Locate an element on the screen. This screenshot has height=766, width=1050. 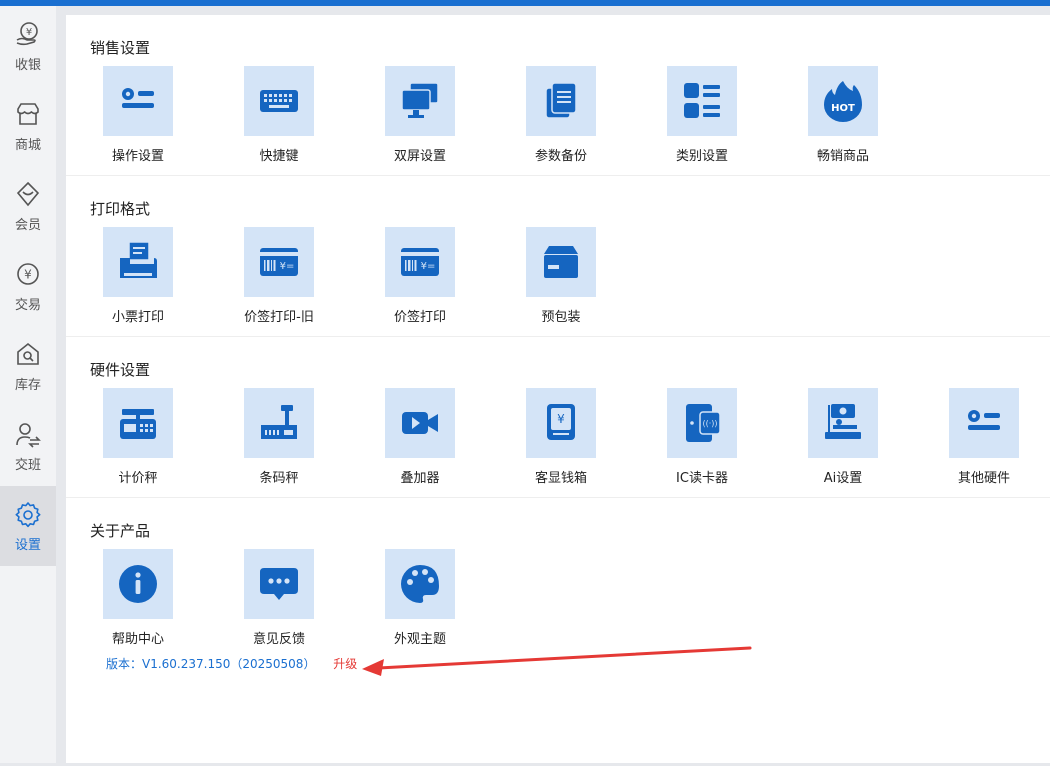
keyboard-icon is located at coordinates (279, 101).